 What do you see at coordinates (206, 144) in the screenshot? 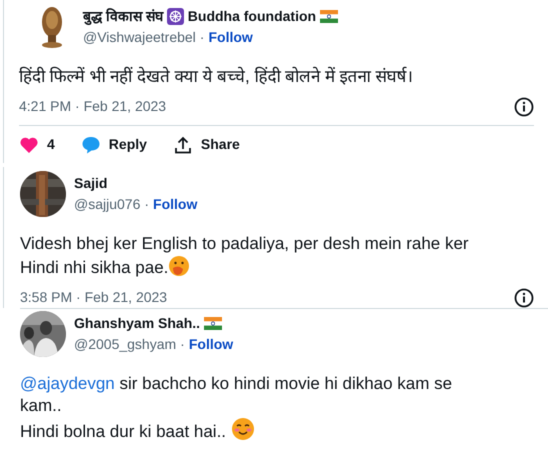
I see `share-button: Share` at bounding box center [206, 144].